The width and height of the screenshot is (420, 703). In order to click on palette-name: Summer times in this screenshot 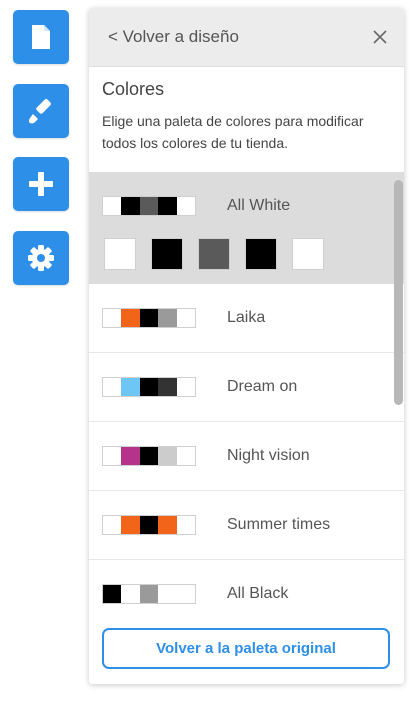, I will do `click(279, 524)`.